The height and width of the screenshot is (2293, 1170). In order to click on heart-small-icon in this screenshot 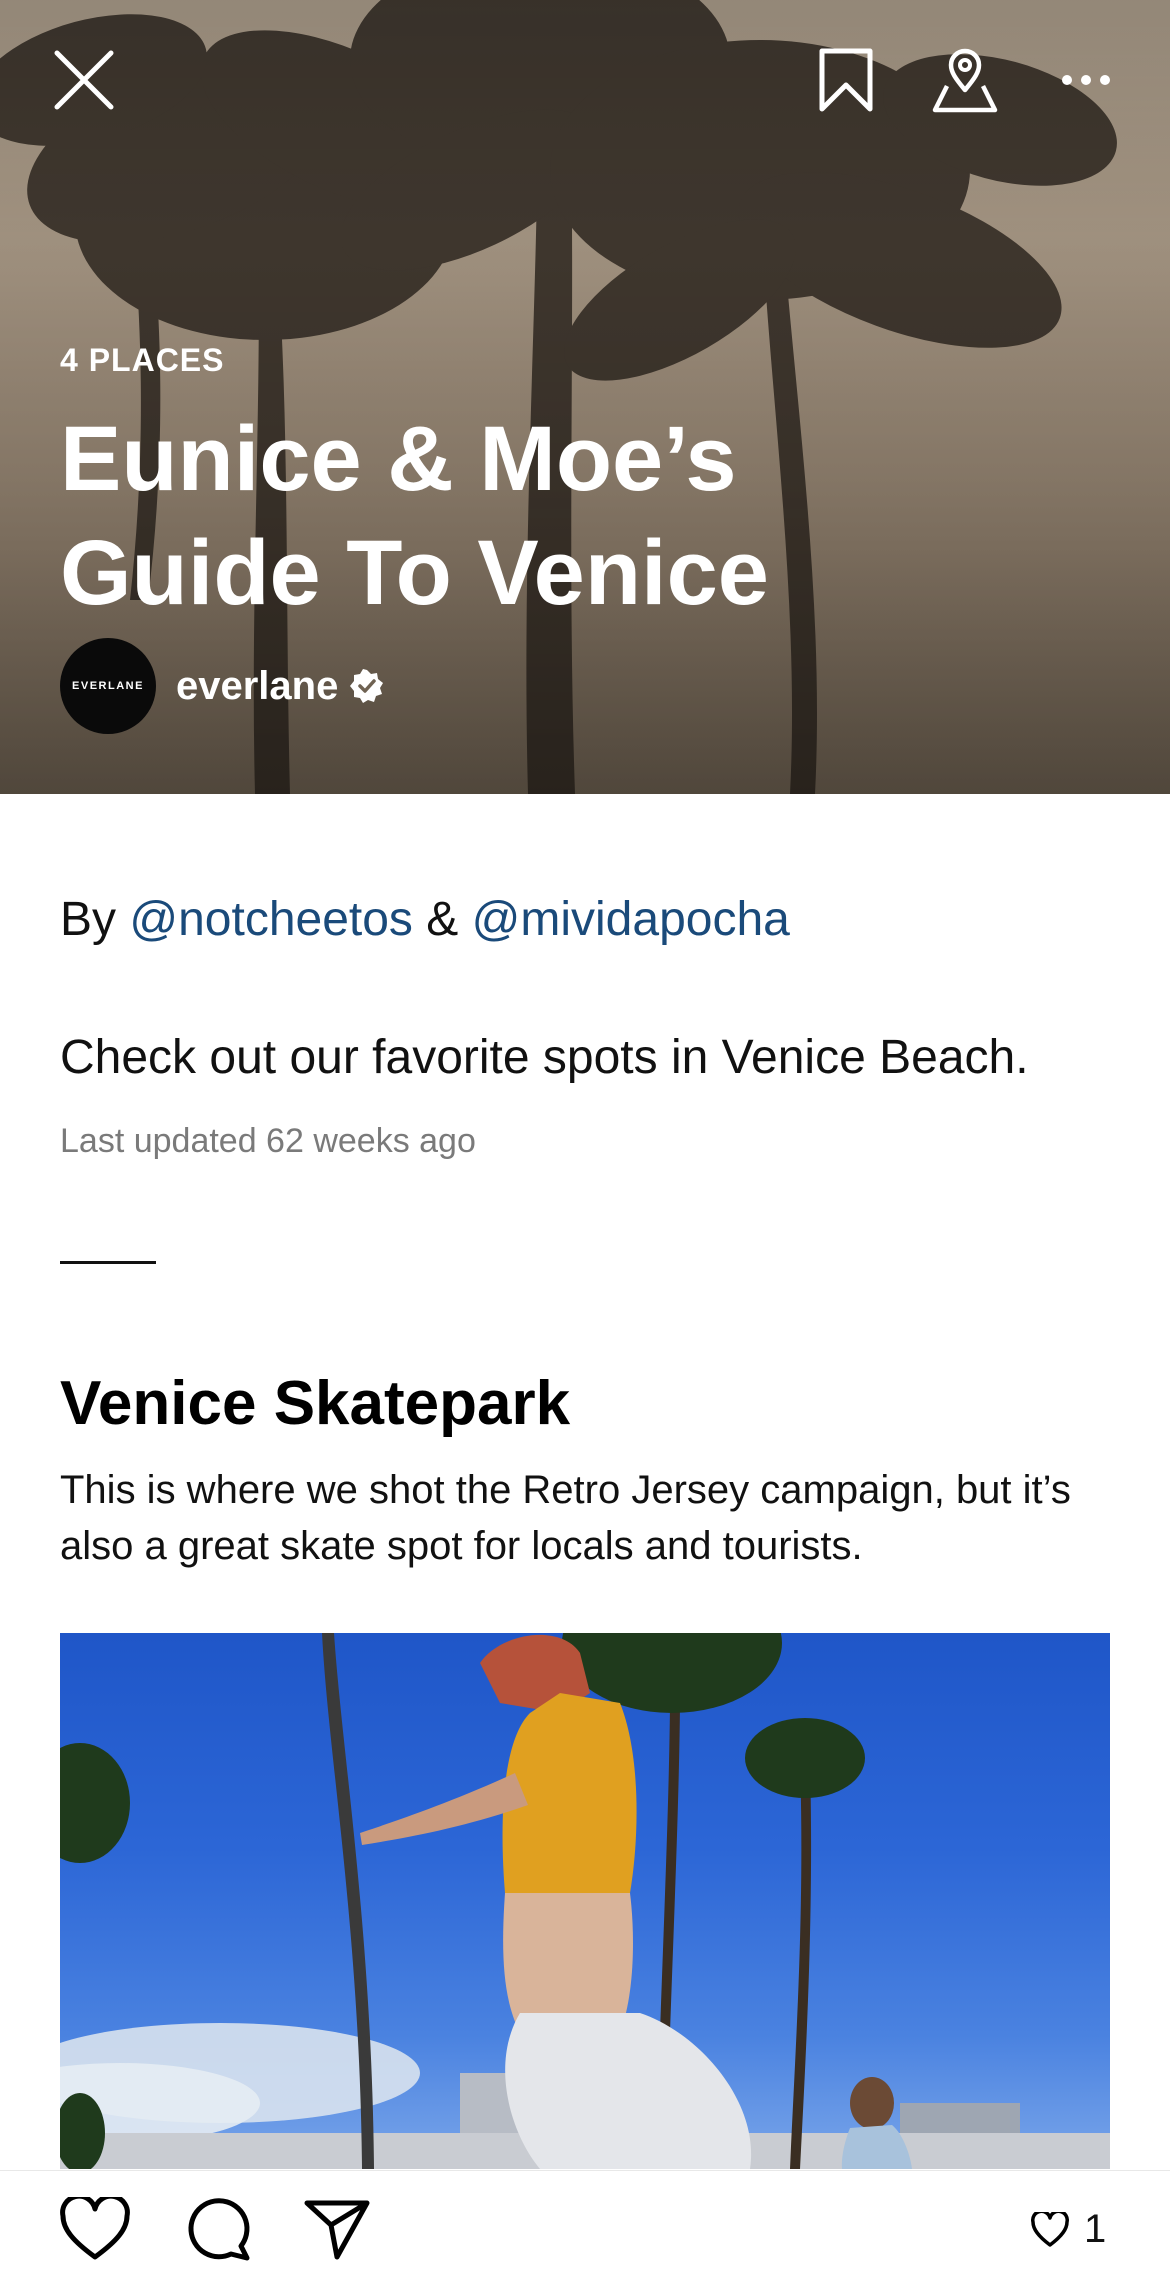, I will do `click(1050, 2229)`.